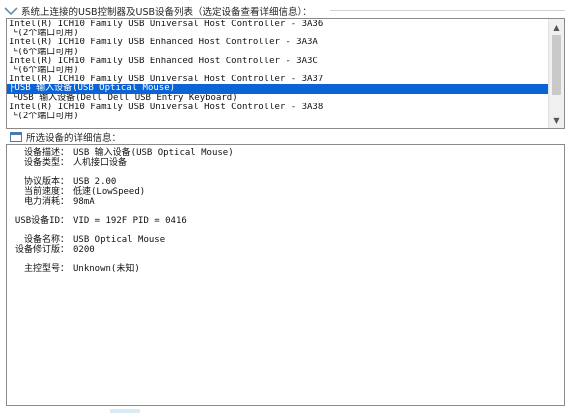 The width and height of the screenshot is (571, 415). What do you see at coordinates (46, 182) in the screenshot?
I see `protocol-label: 协议版本：` at bounding box center [46, 182].